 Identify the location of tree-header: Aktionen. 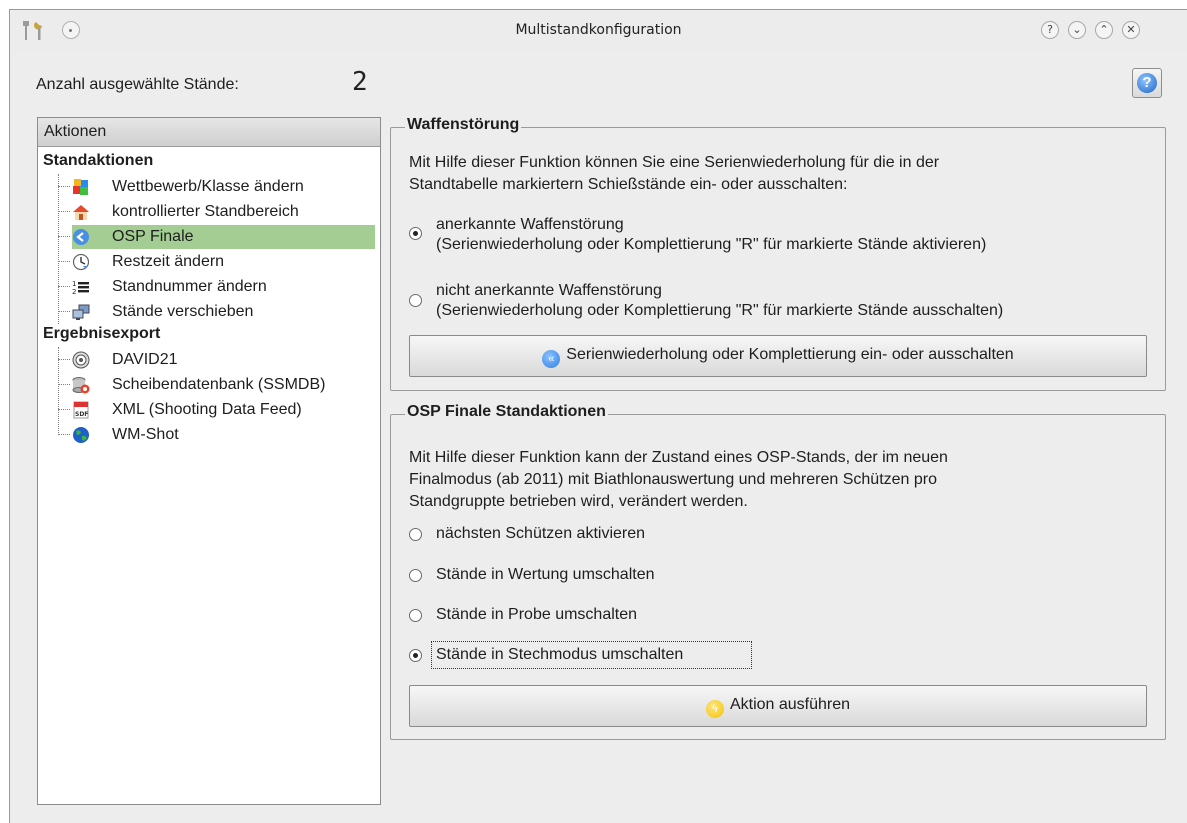
(209, 132).